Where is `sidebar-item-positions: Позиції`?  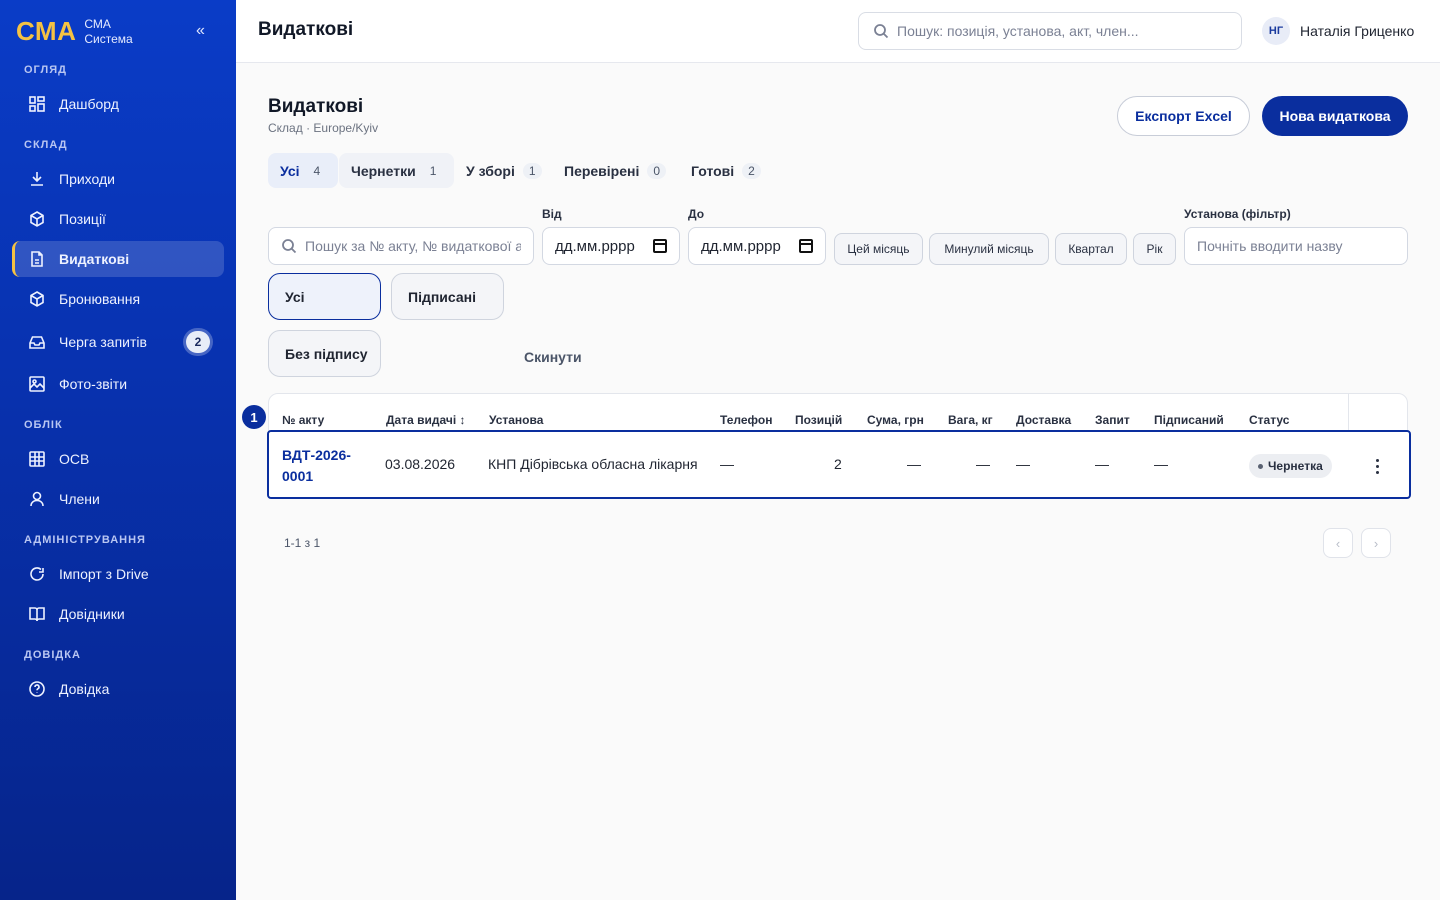 sidebar-item-positions: Позиції is located at coordinates (118, 219).